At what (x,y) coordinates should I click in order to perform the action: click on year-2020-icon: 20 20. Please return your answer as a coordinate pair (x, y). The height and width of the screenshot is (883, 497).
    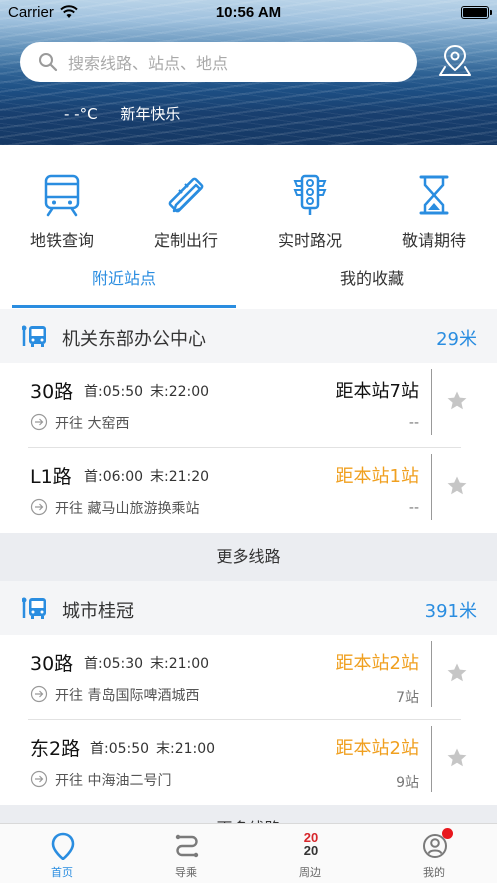
    Looking at the image, I should click on (311, 845).